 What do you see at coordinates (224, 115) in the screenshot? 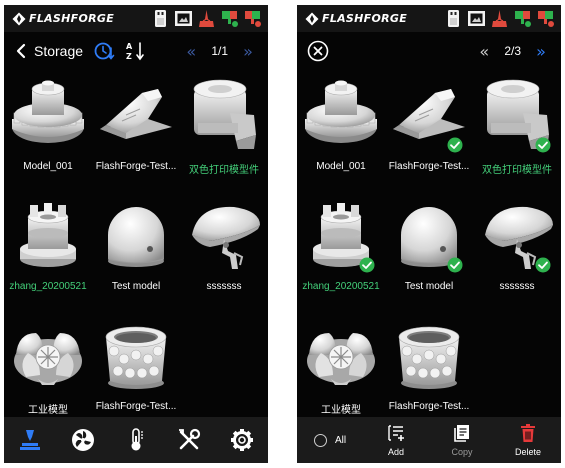
I see `bracket-model-thumbnail` at bounding box center [224, 115].